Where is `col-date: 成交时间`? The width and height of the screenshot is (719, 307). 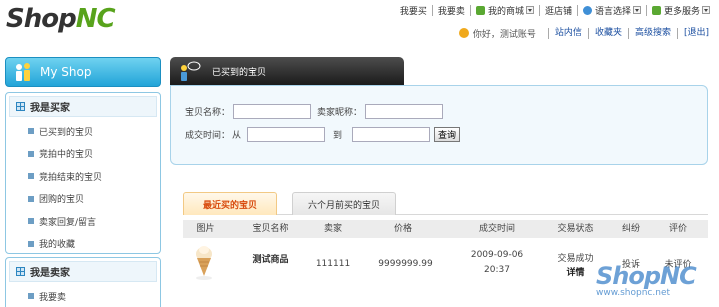 col-date: 成交时间 is located at coordinates (496, 229).